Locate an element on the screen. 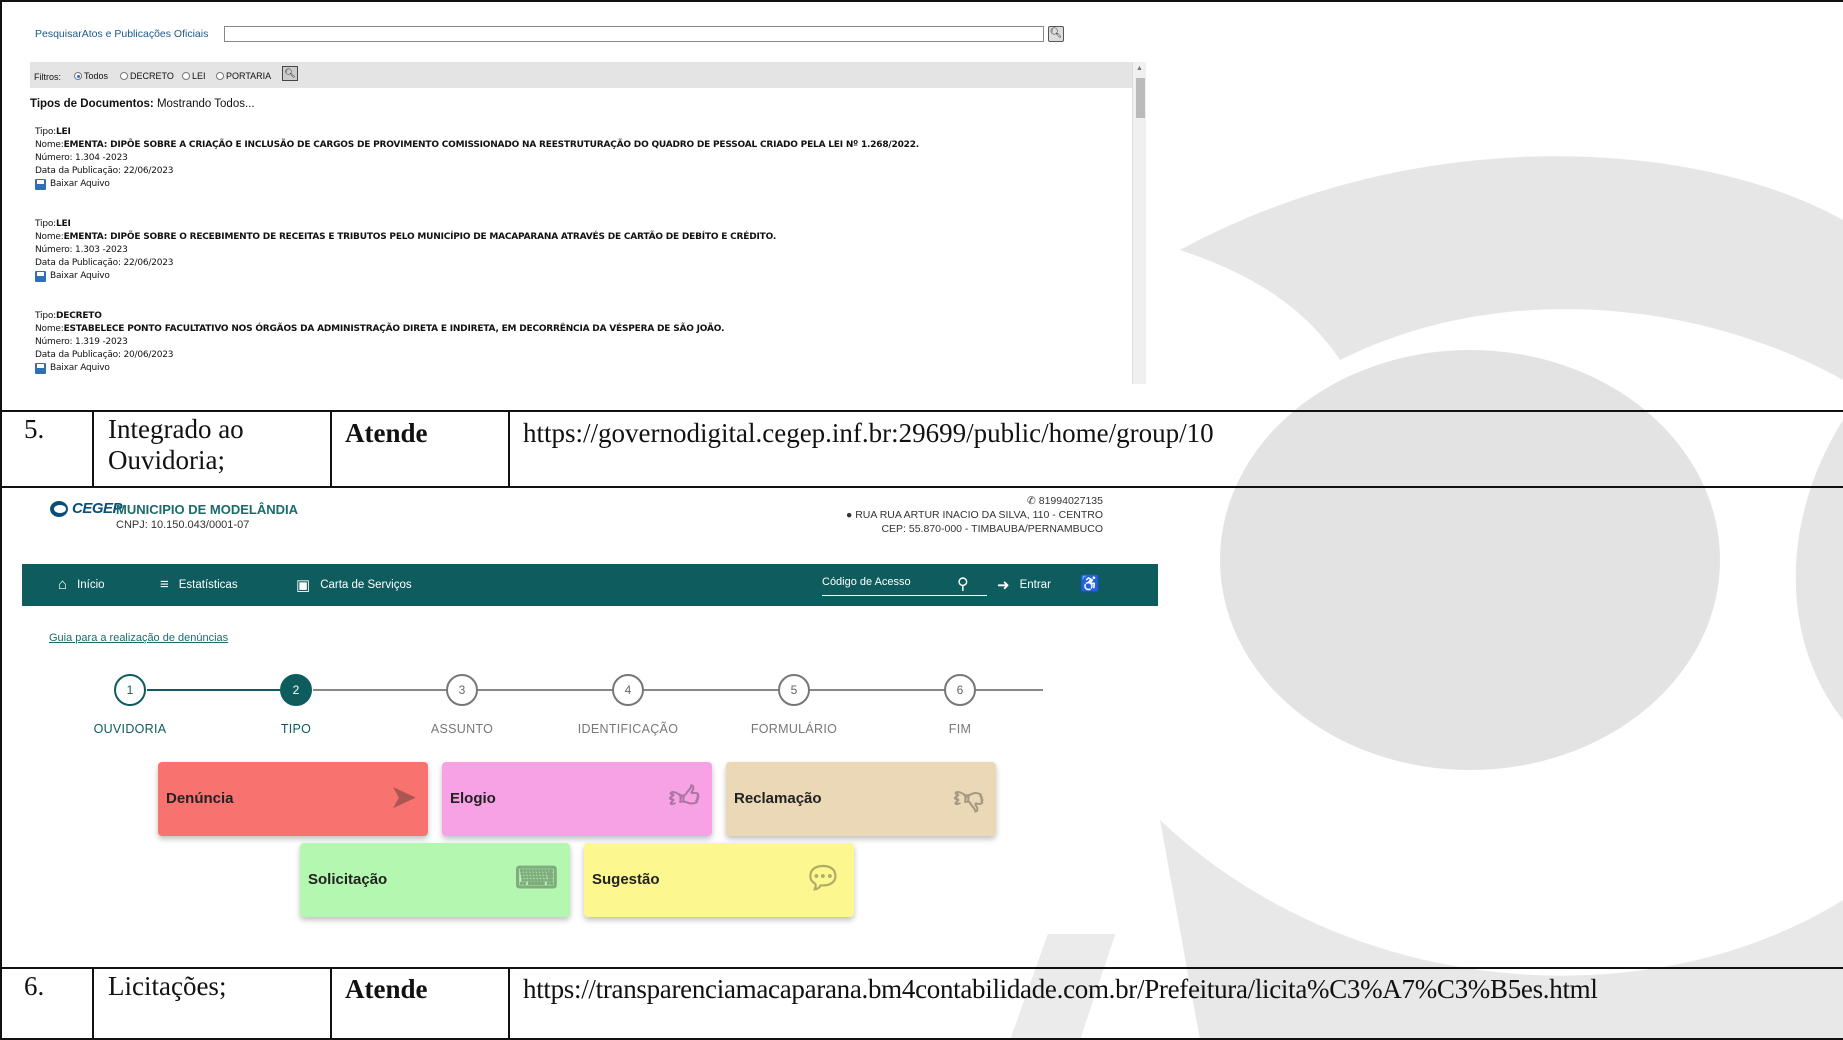 The height and width of the screenshot is (1040, 1843). search-button: 🔍︎ is located at coordinates (1056, 34).